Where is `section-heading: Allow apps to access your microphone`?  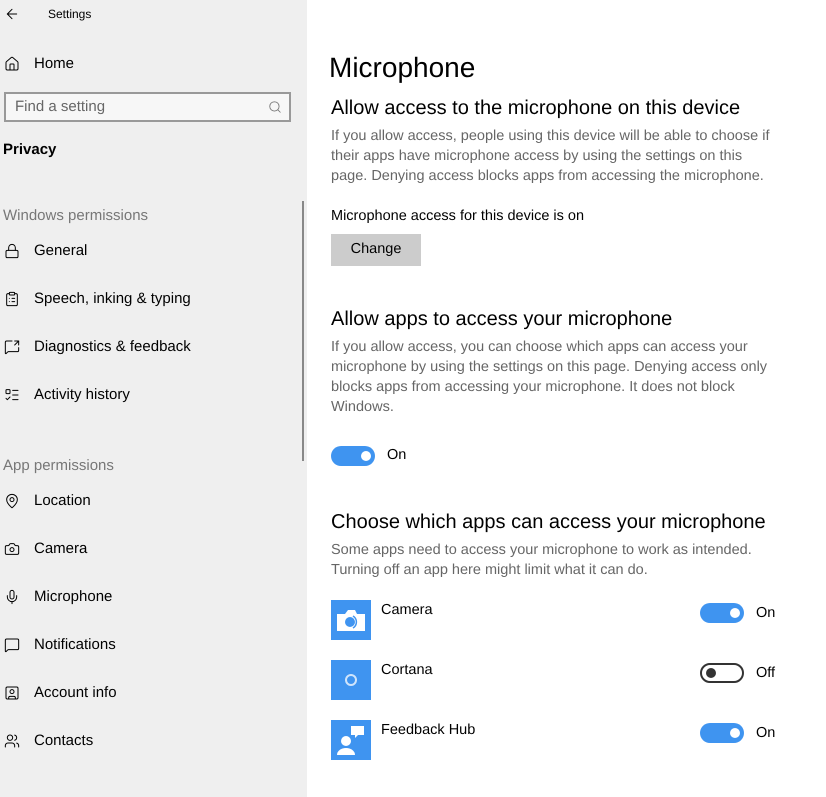 section-heading: Allow apps to access your microphone is located at coordinates (502, 319).